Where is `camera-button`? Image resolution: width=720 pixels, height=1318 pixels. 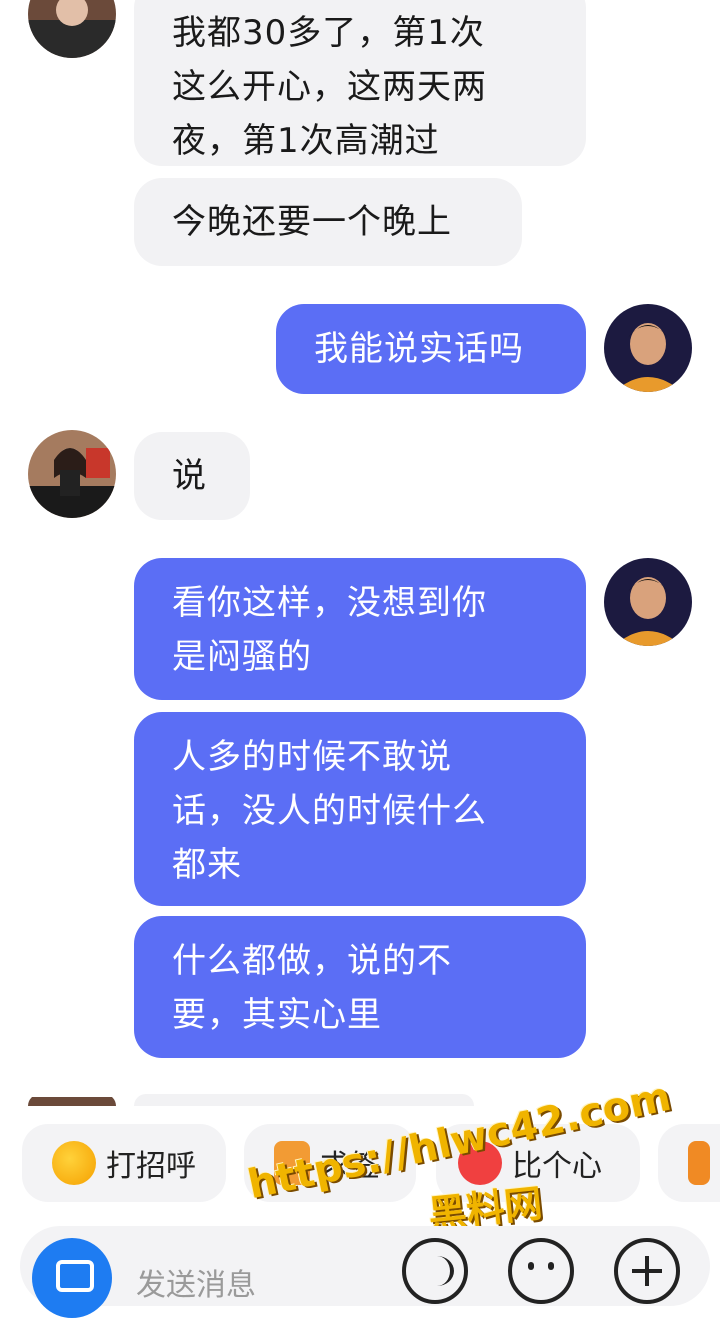
camera-button is located at coordinates (72, 1278).